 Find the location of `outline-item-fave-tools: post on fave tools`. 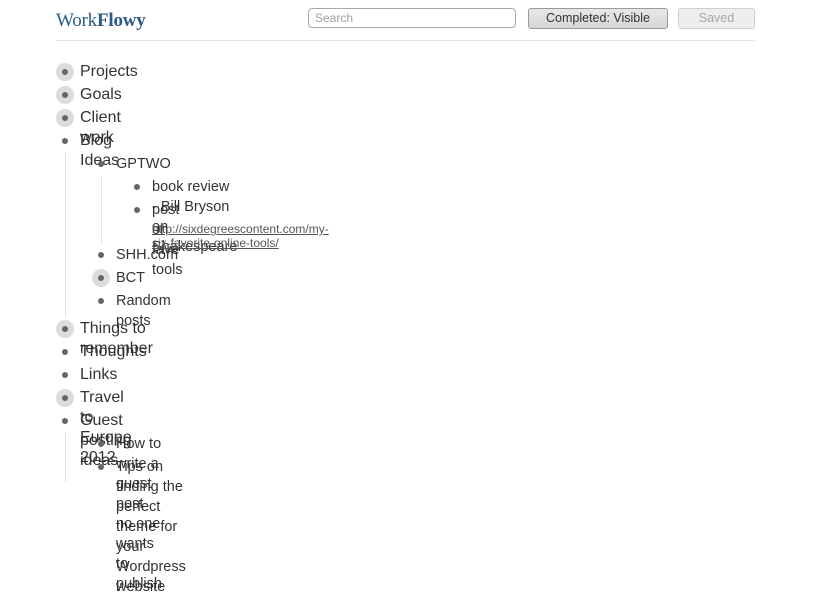

outline-item-fave-tools: post on fave tools is located at coordinates (167, 239).